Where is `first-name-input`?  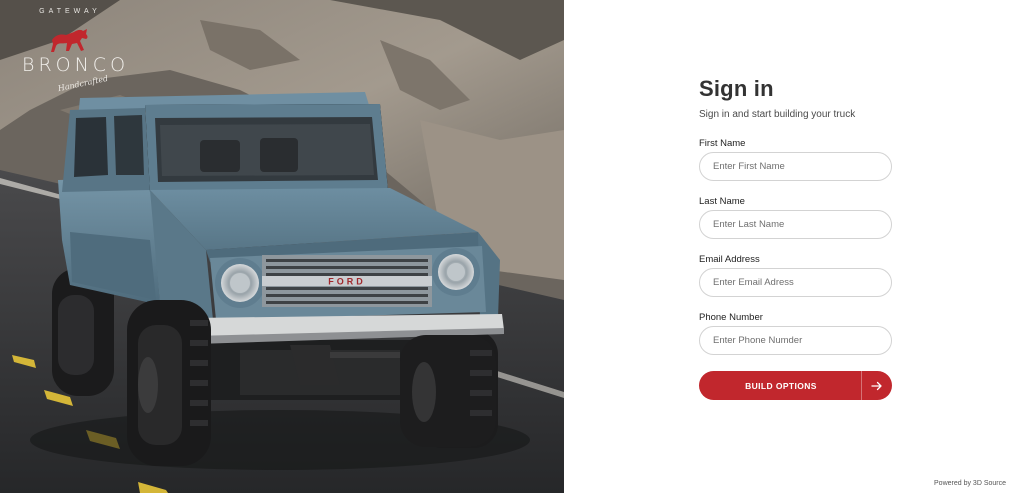 first-name-input is located at coordinates (795, 166).